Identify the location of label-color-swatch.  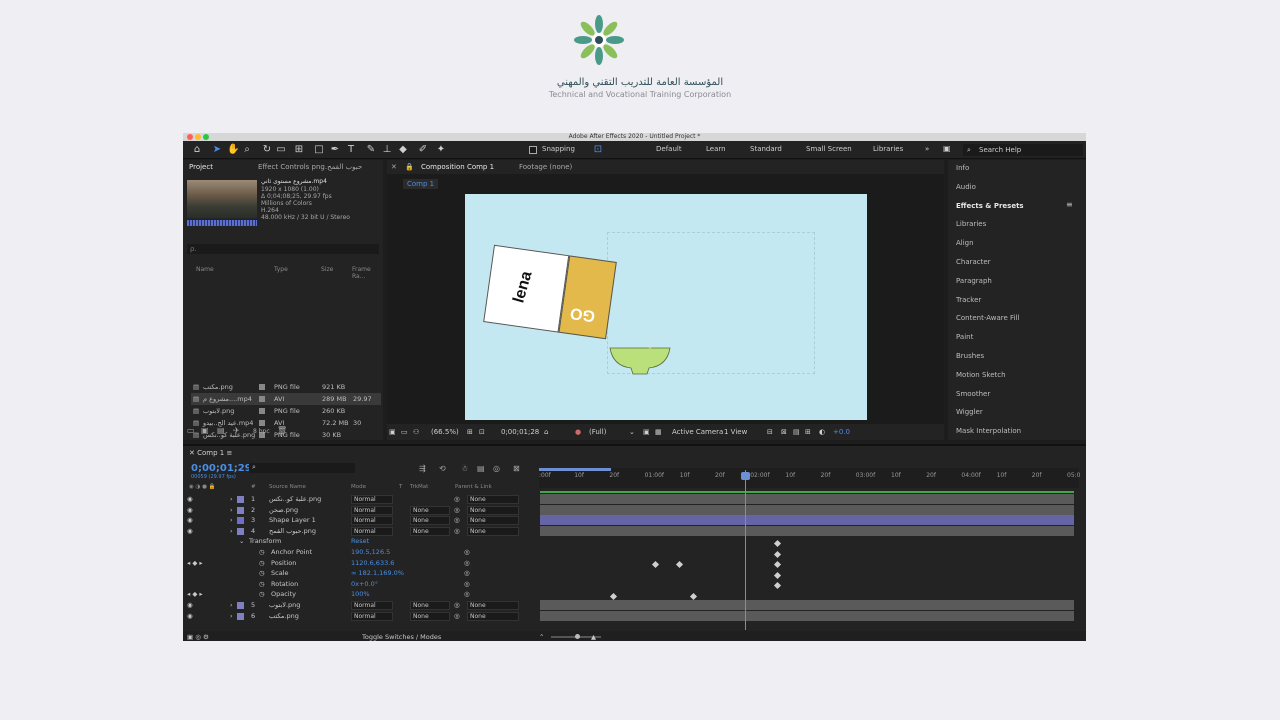
(262, 387).